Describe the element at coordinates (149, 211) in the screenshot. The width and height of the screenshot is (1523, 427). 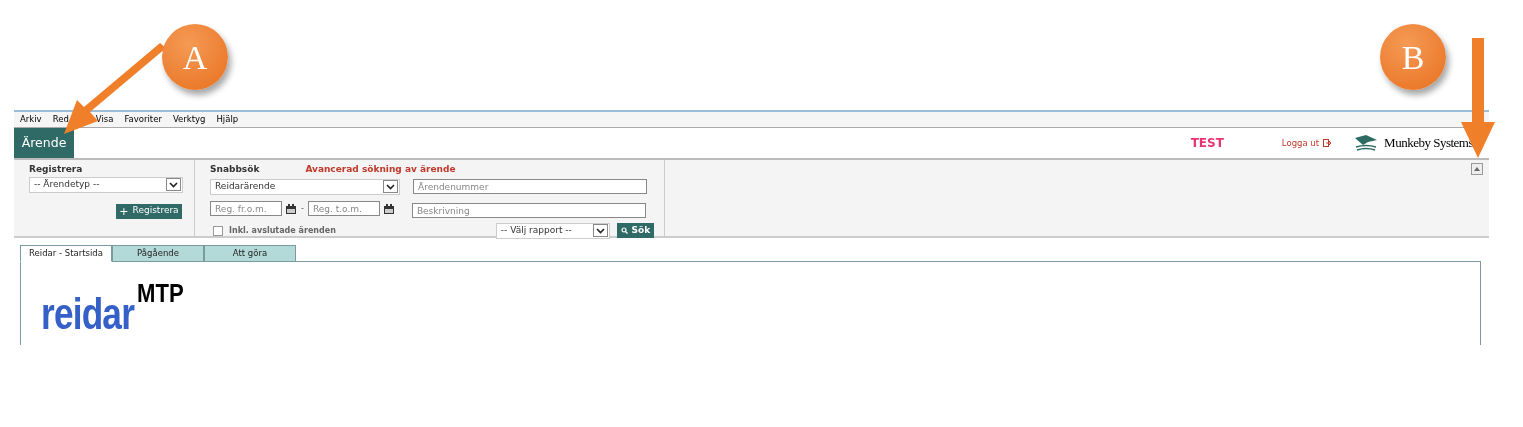
I see `register-button: + Registrera` at that location.